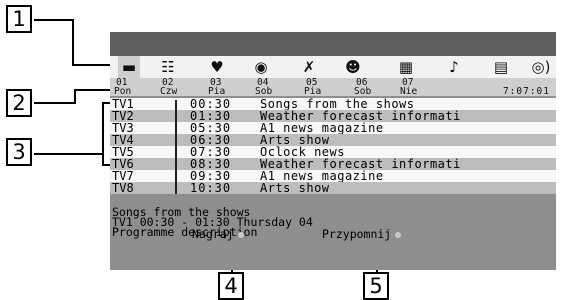 This screenshot has width=566, height=300. Describe the element at coordinates (211, 152) in the screenshot. I see `programme-time: 07:30` at that location.